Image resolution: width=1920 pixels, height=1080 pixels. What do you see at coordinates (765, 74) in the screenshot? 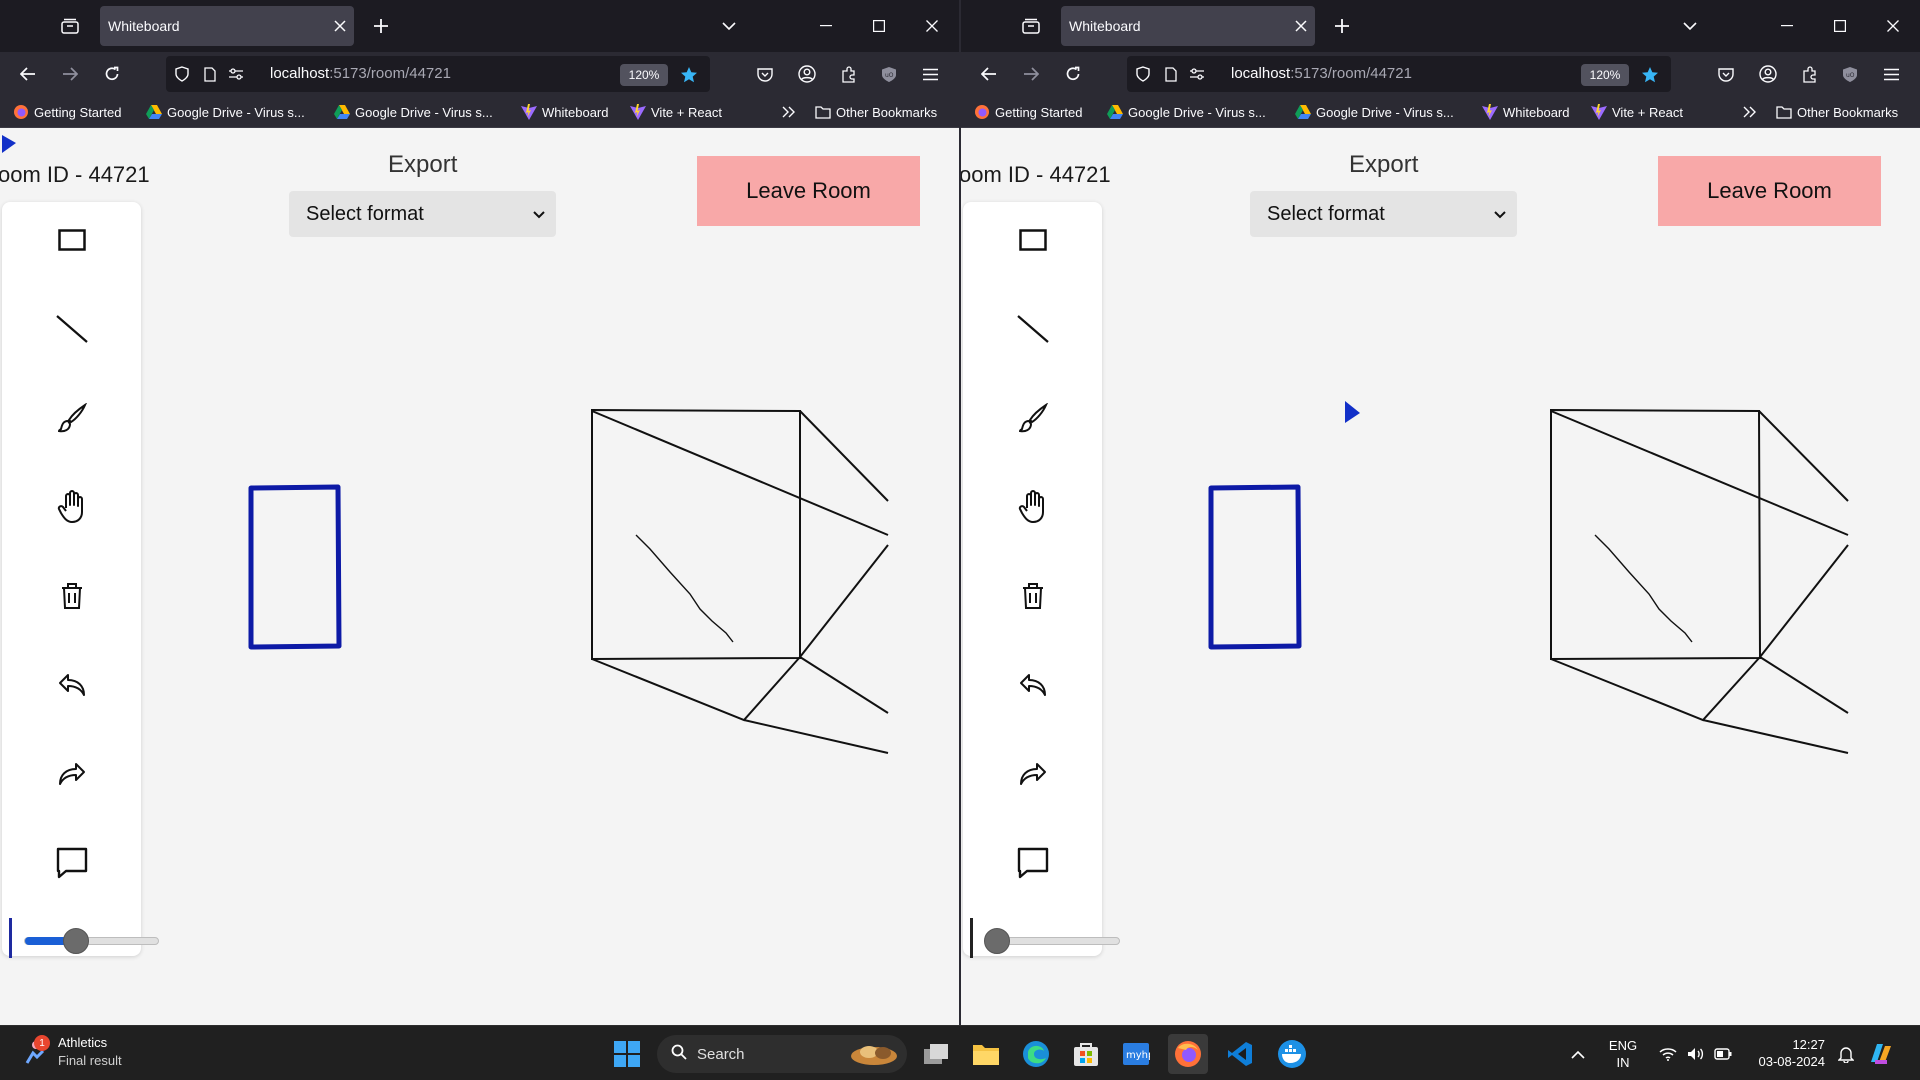
I see `pocket-icon` at bounding box center [765, 74].